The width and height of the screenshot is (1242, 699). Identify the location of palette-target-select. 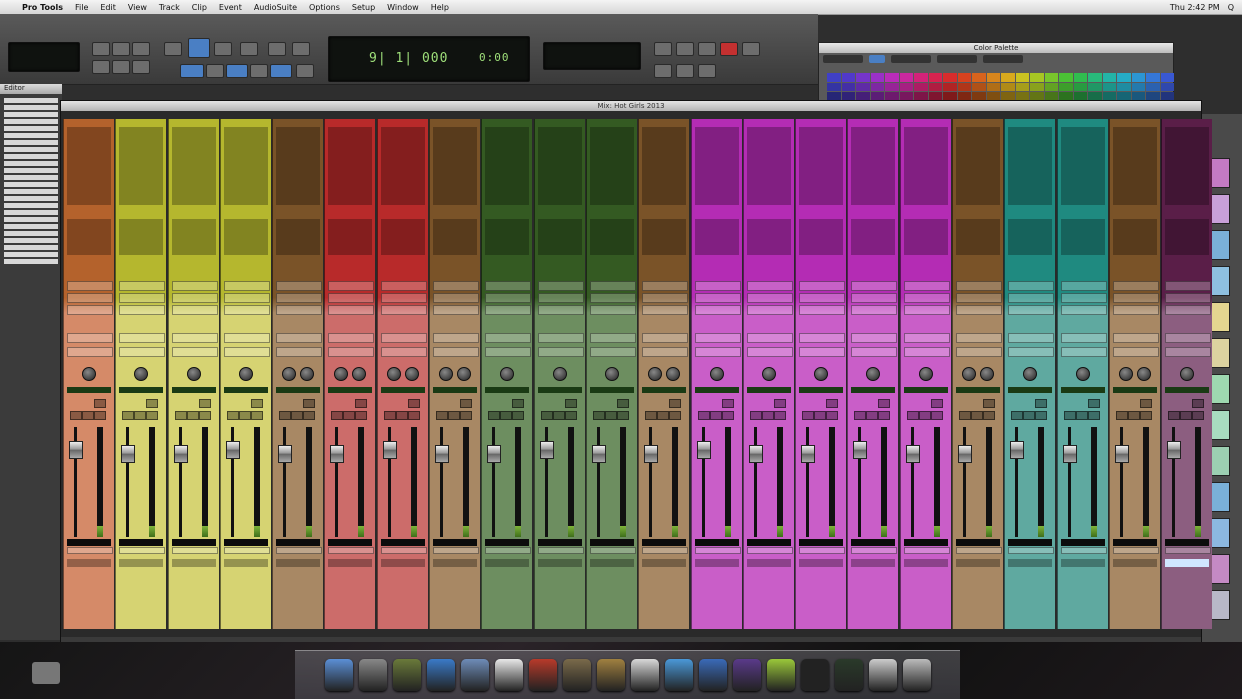
(843, 59).